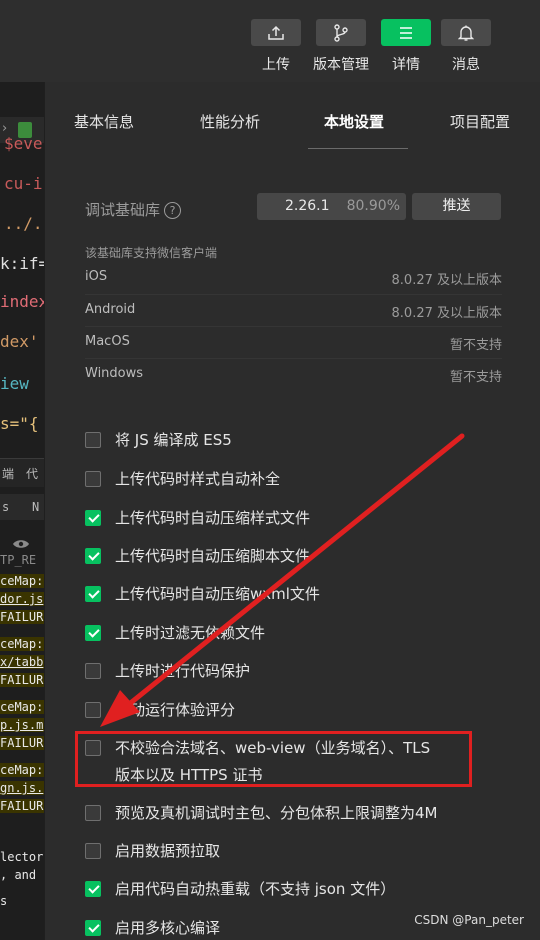 The height and width of the screenshot is (940, 540). Describe the element at coordinates (23, 183) in the screenshot. I see `code-line: cu-i` at that location.